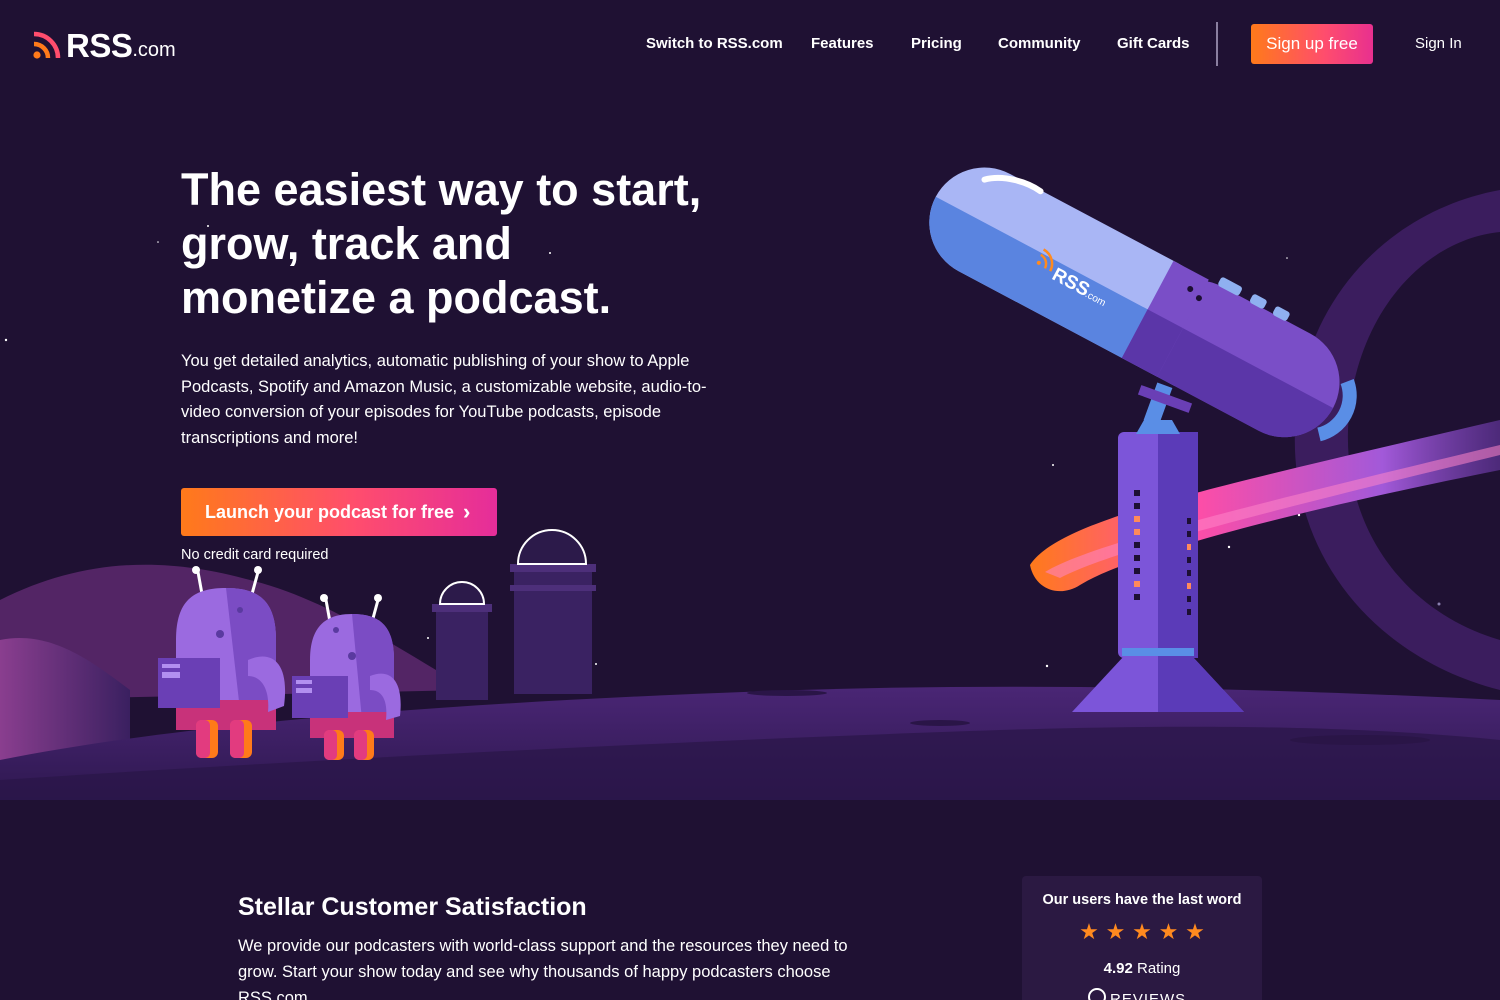 The width and height of the screenshot is (1500, 1000). What do you see at coordinates (1159, 968) in the screenshot?
I see `rating-label: Rating` at bounding box center [1159, 968].